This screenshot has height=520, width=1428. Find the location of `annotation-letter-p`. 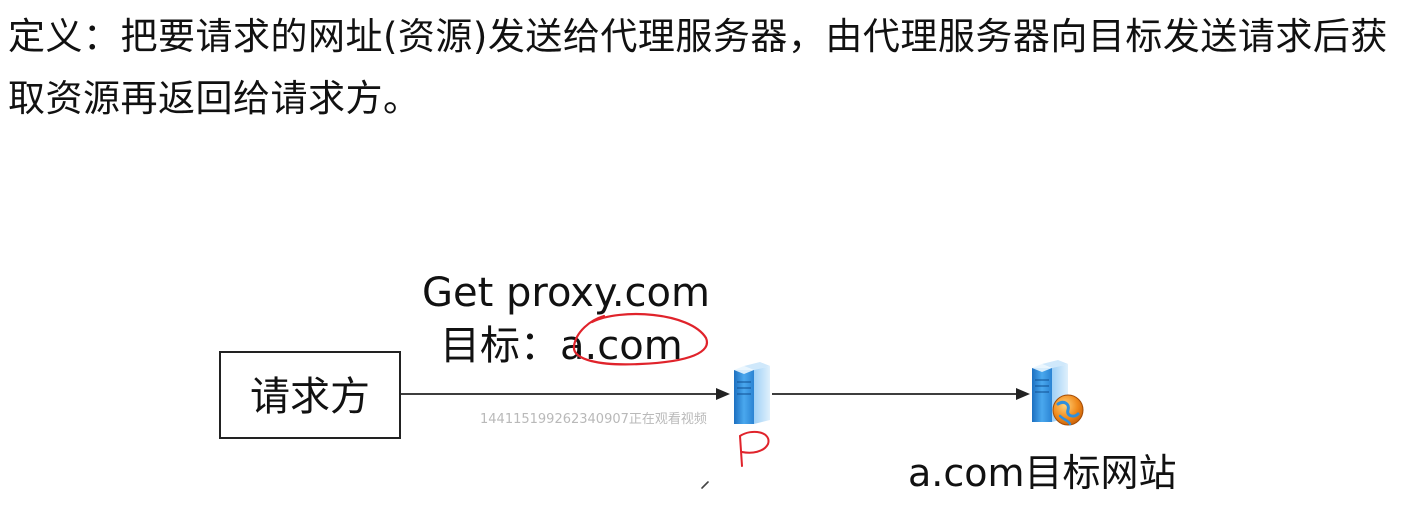

annotation-letter-p is located at coordinates (754, 448).